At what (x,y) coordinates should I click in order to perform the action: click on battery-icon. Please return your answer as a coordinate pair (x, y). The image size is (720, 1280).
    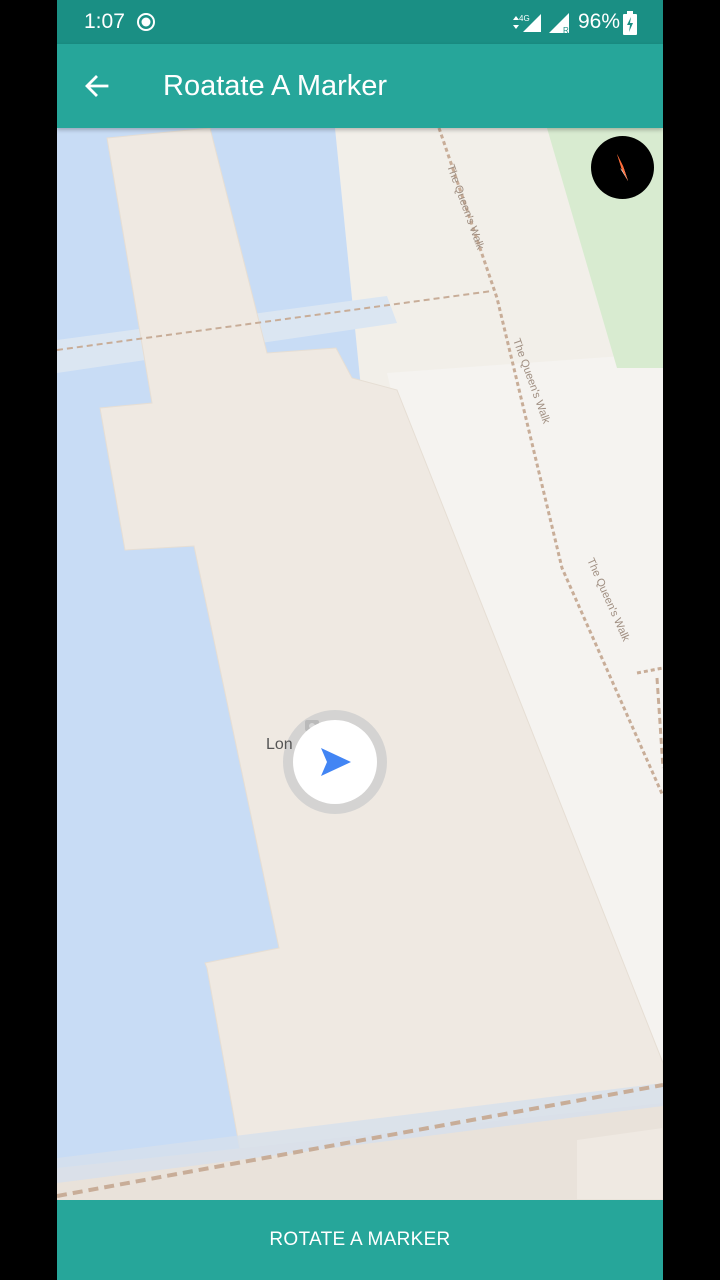
    Looking at the image, I should click on (630, 23).